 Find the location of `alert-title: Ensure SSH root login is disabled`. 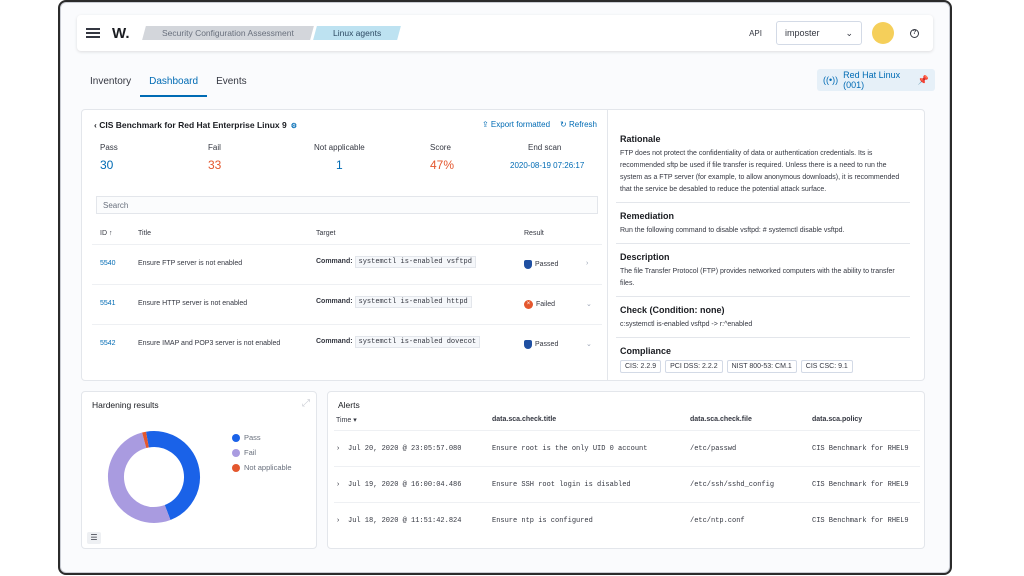

alert-title: Ensure SSH root login is disabled is located at coordinates (561, 485).